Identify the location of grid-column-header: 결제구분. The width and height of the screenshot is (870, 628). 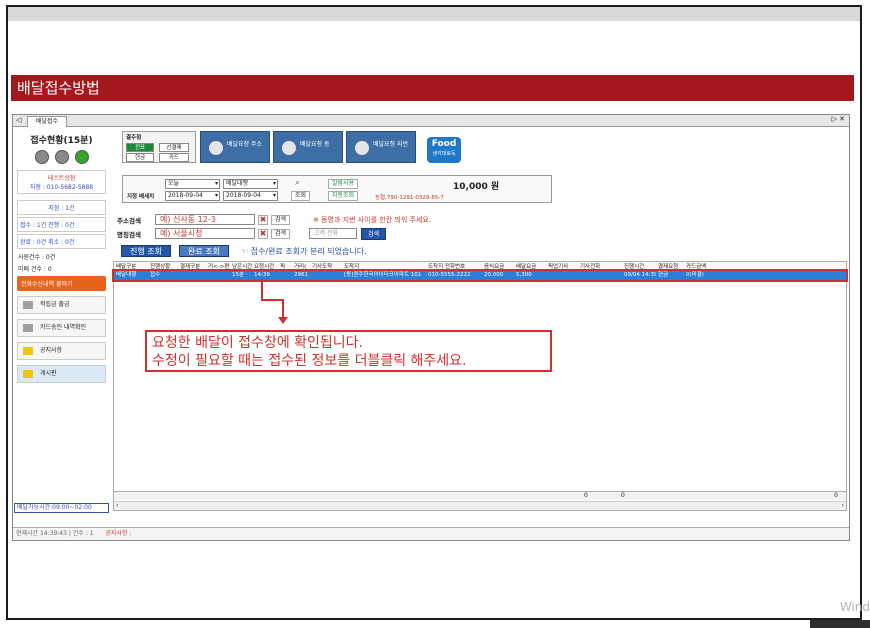
(192, 266).